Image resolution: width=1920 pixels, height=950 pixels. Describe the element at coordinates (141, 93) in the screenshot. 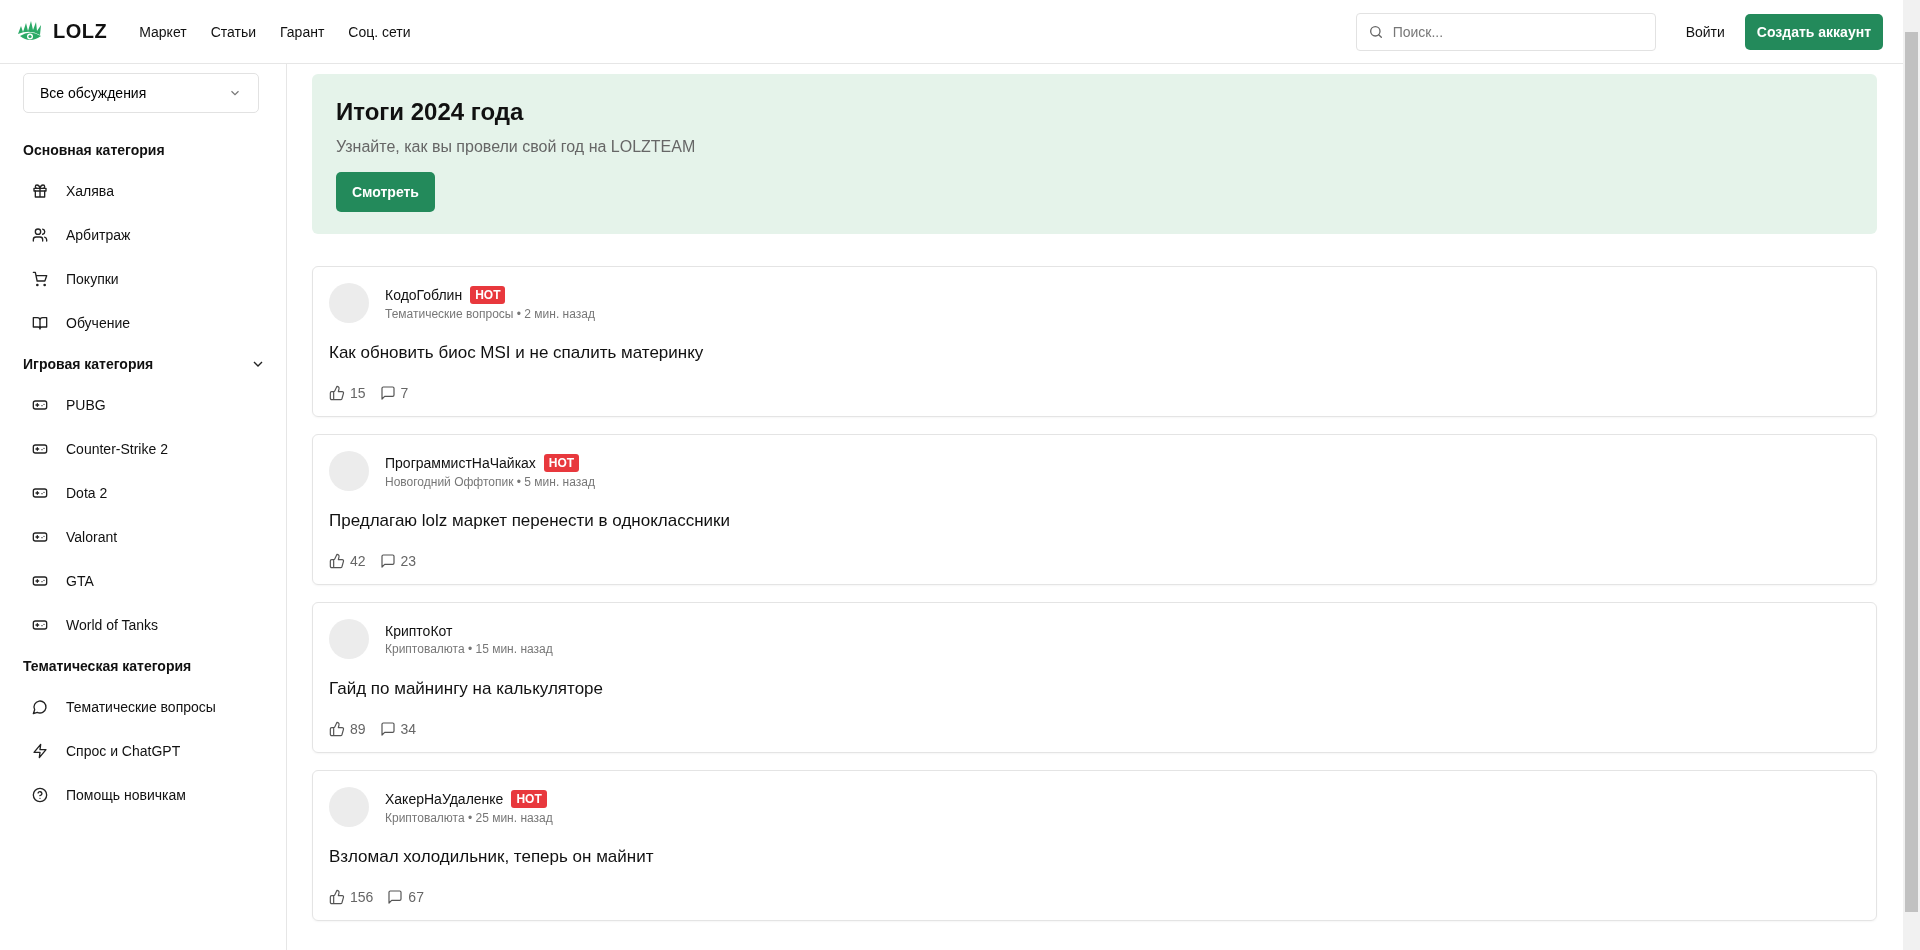

I see `filter-dropdown: Все обсуждения` at that location.